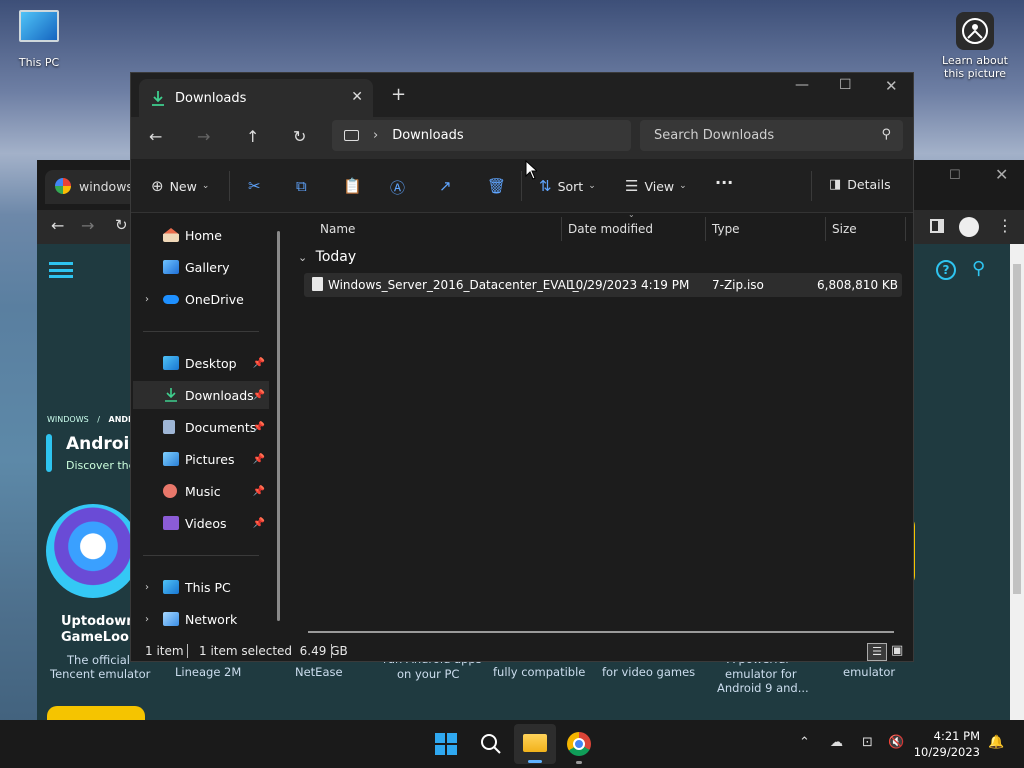 The image size is (1024, 768). What do you see at coordinates (1005, 225) in the screenshot?
I see `kebab-menu-icon: ⋮` at bounding box center [1005, 225].